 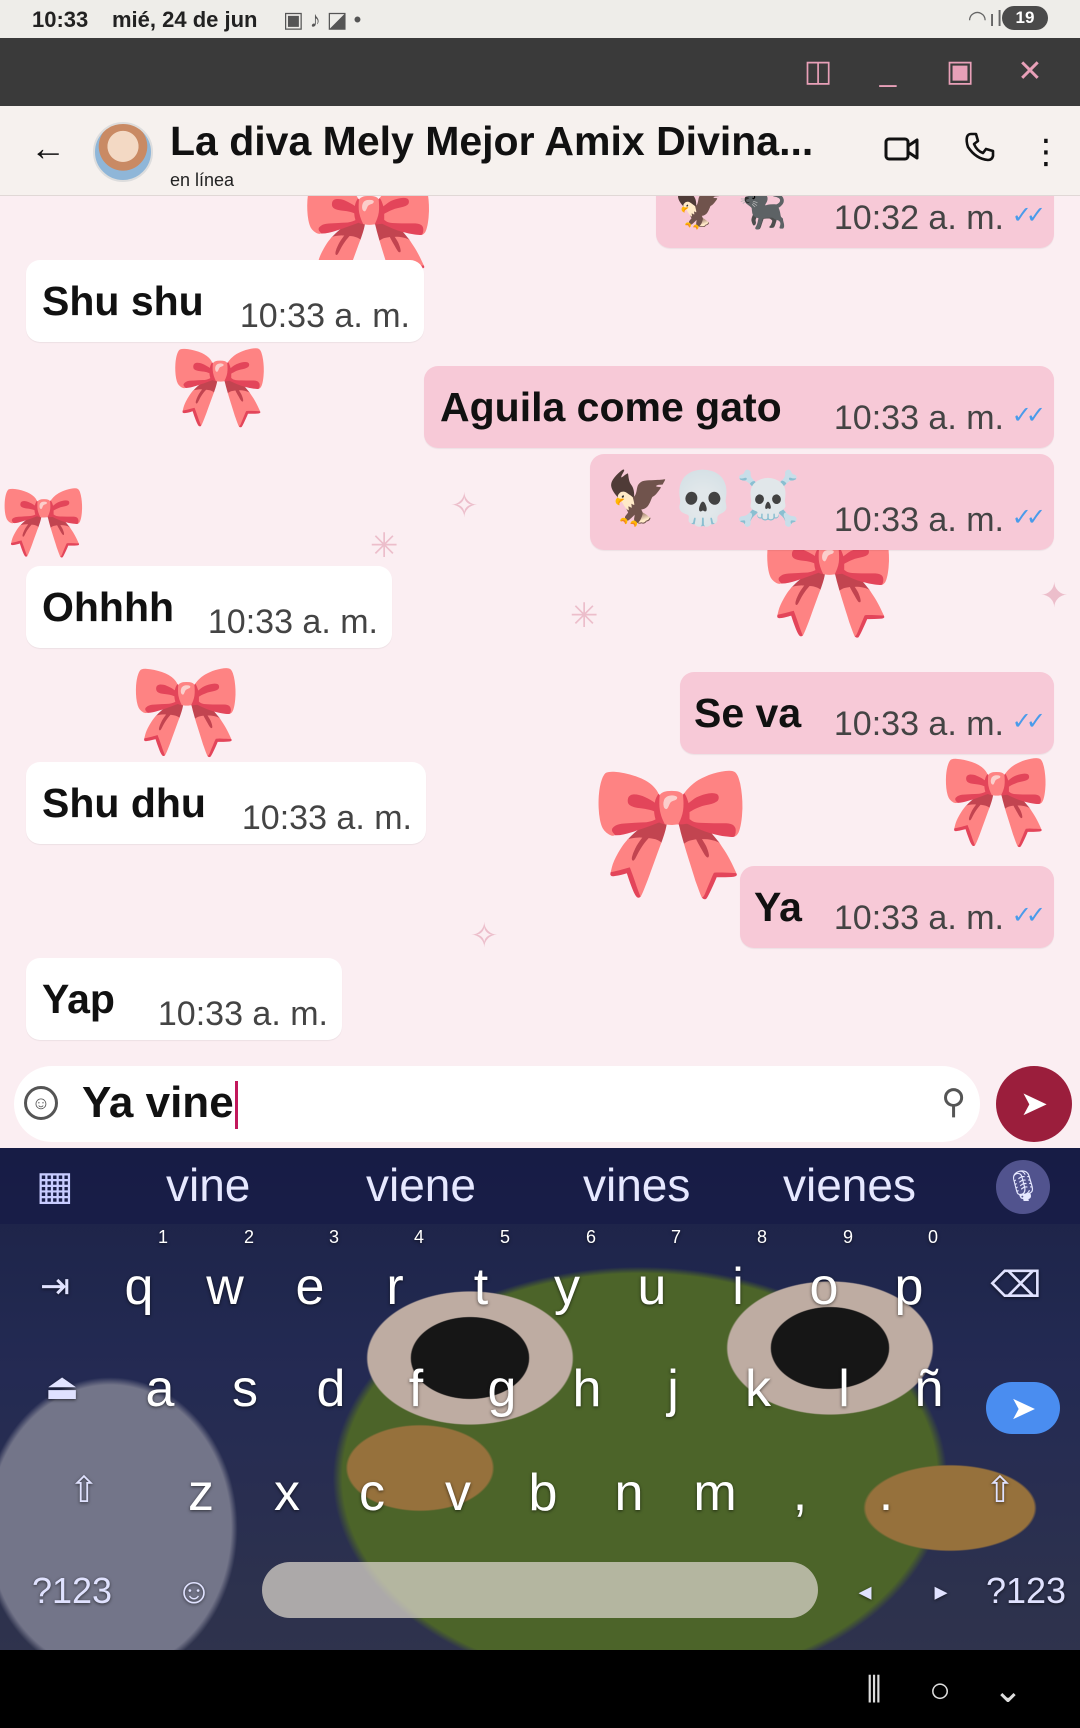 I want to click on suggestion-4: vienes, so click(x=849, y=1185).